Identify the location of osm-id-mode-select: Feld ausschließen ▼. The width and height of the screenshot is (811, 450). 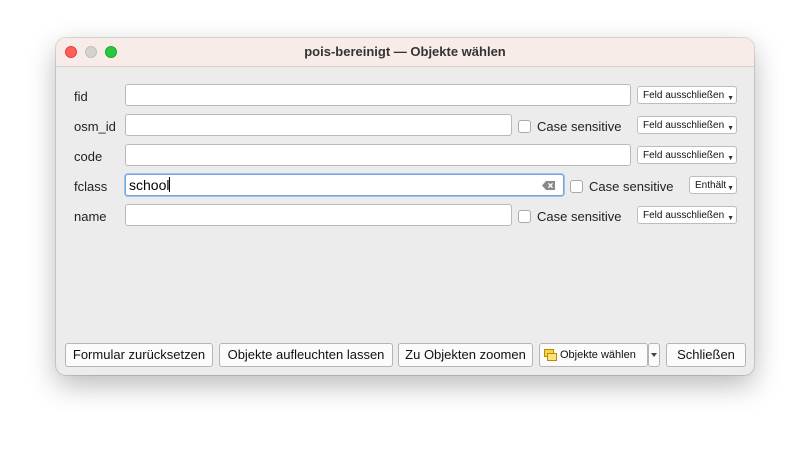
(687, 125).